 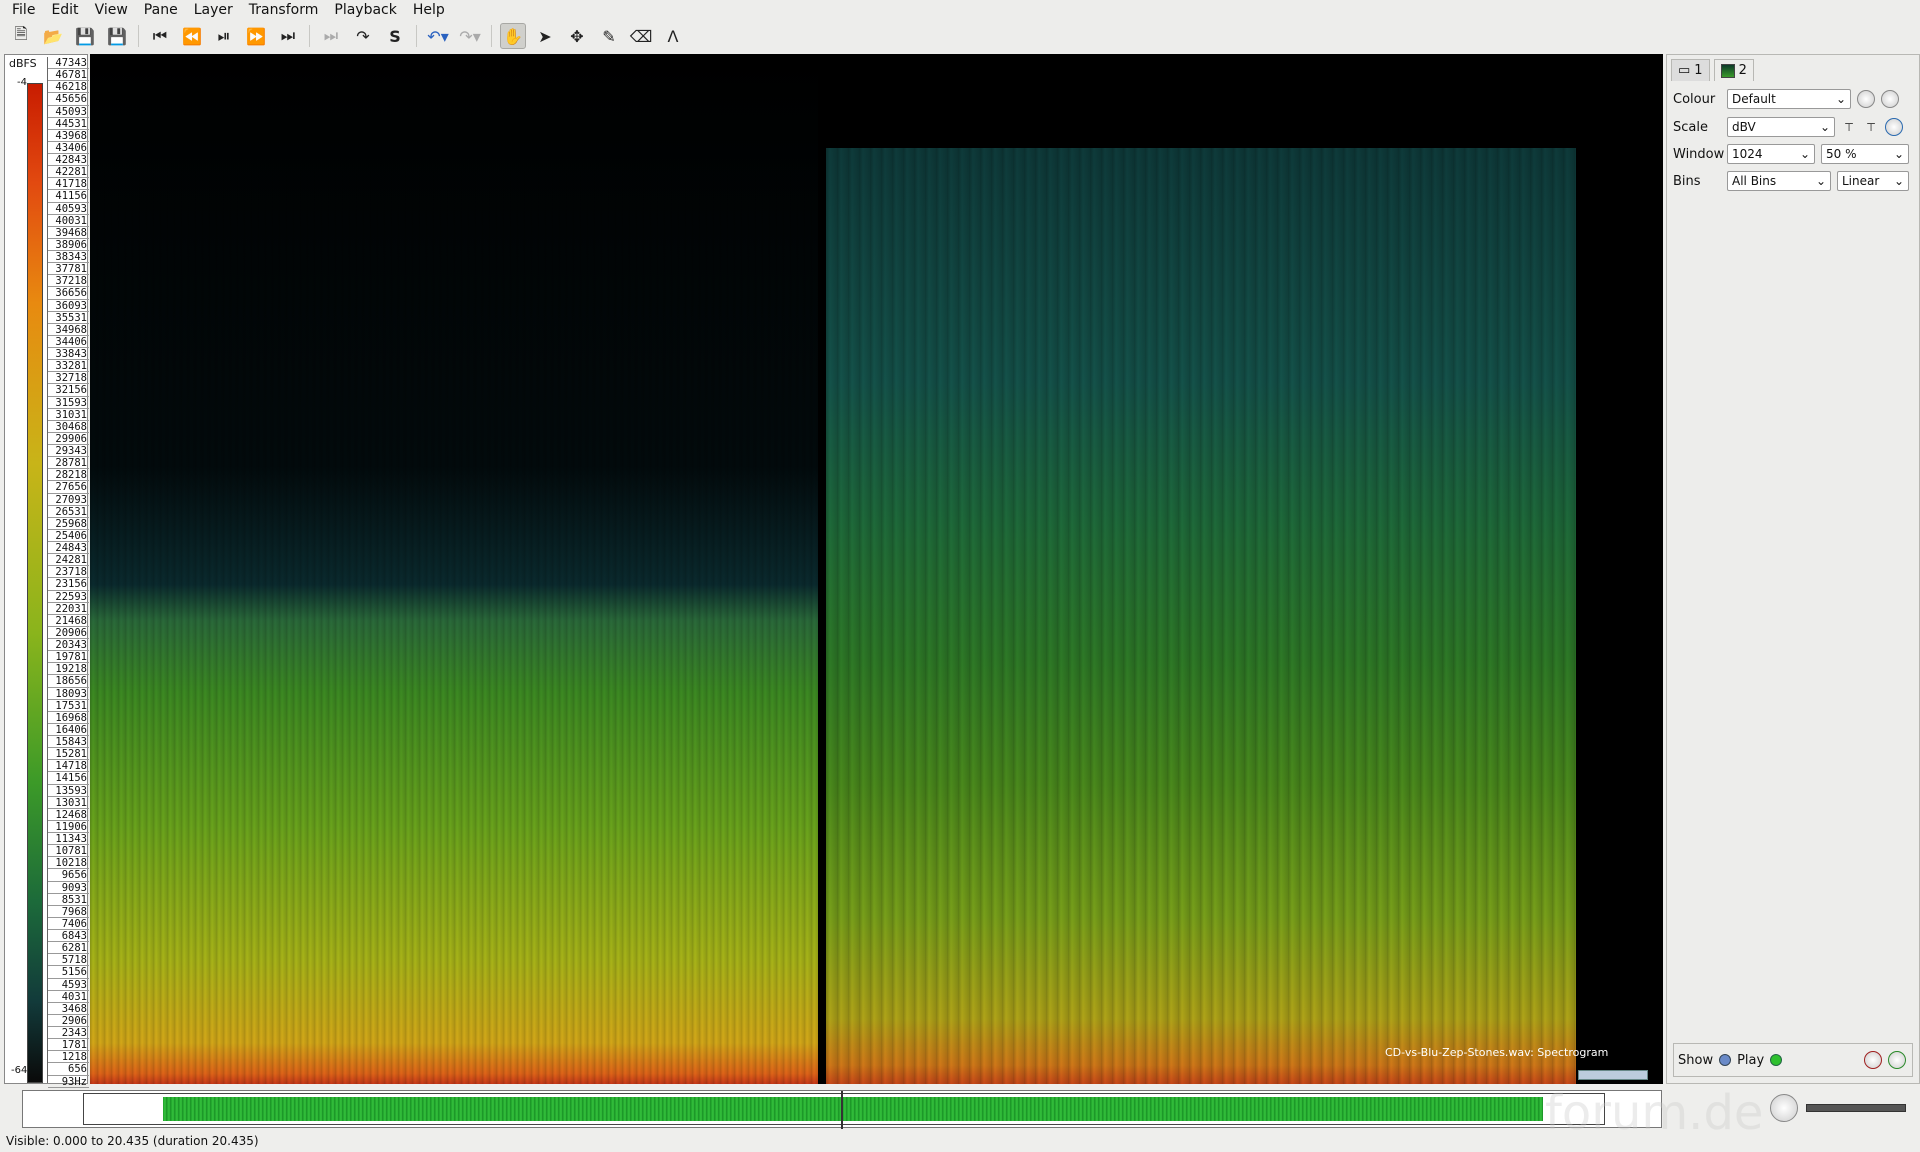 I want to click on frequency-tick-label: 35531, so click(x=68, y=318).